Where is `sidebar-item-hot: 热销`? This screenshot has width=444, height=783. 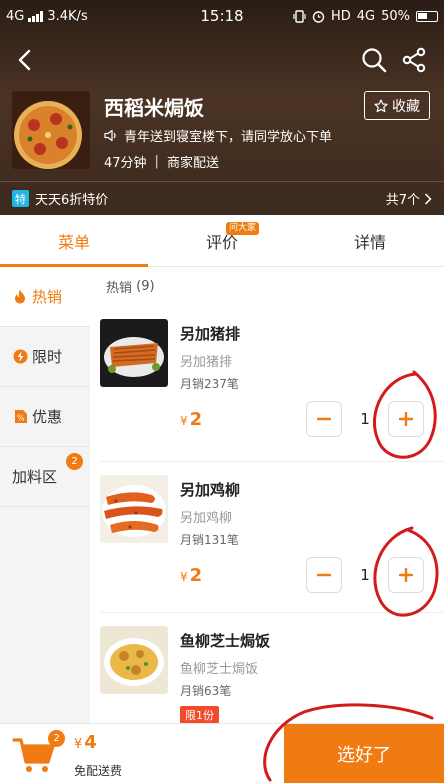
sidebar-item-hot: 热销 is located at coordinates (45, 297).